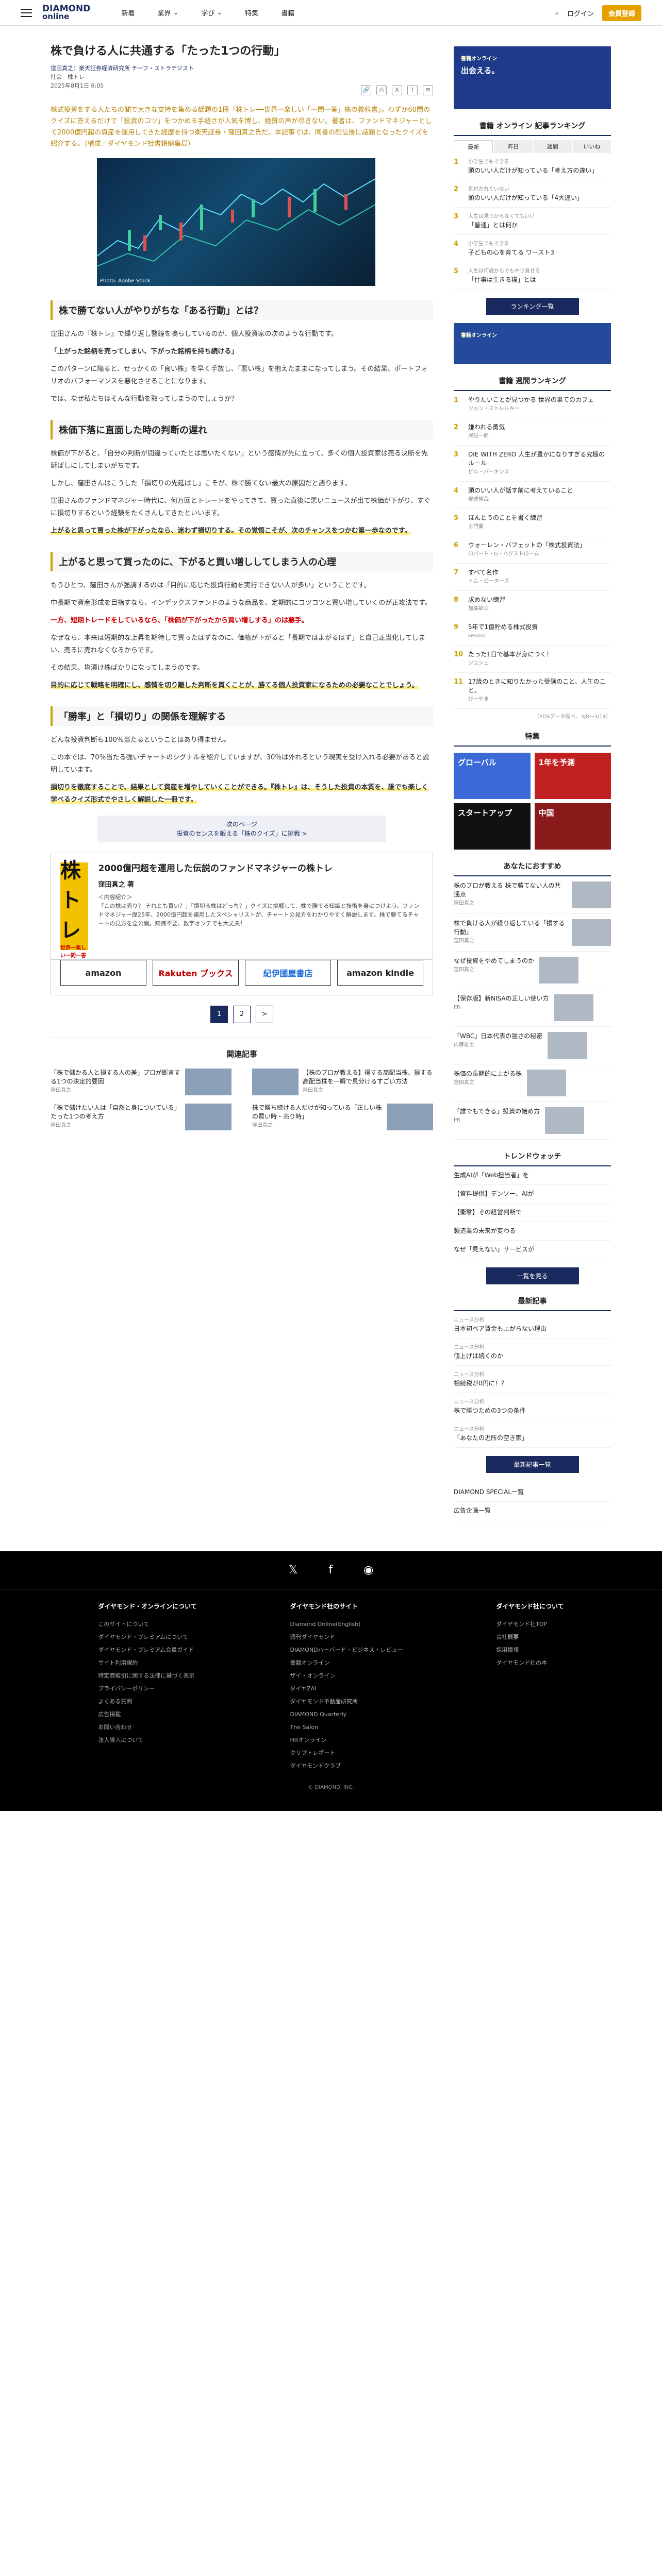 Image resolution: width=662 pixels, height=2576 pixels. I want to click on search-icon: ⌕, so click(557, 13).